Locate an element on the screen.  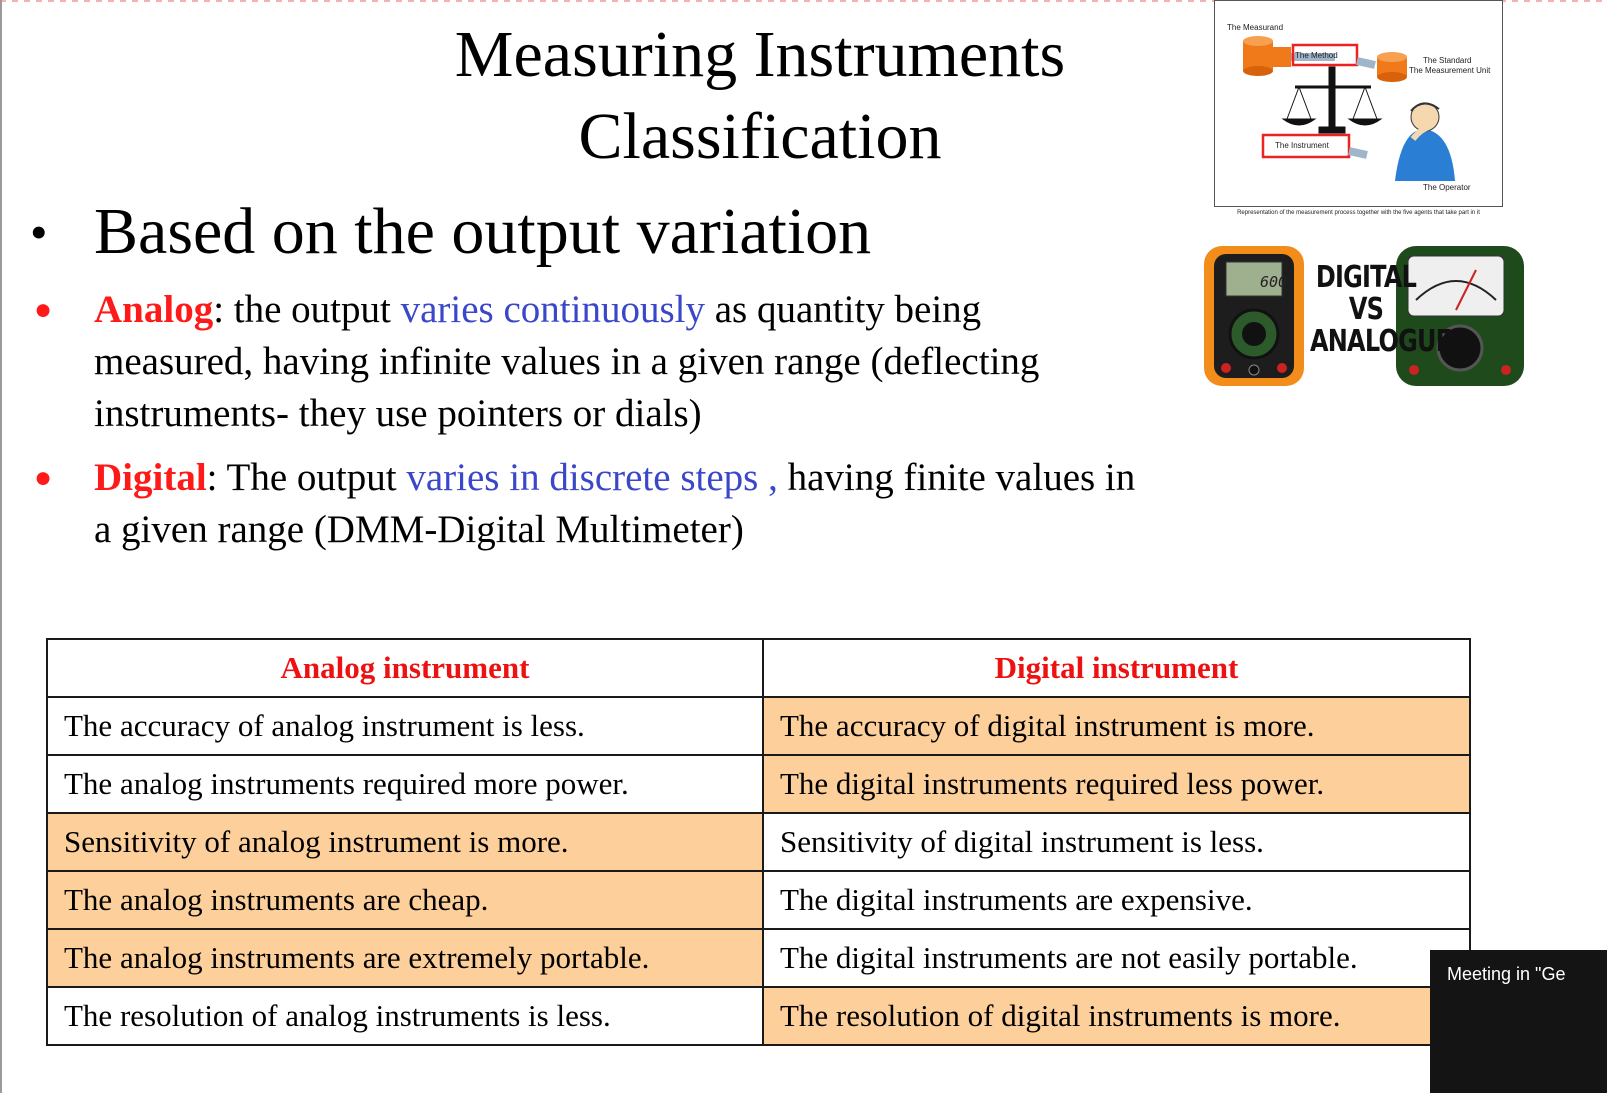
table-header-row: Analog instrument Digital instrument is located at coordinates (759, 668).